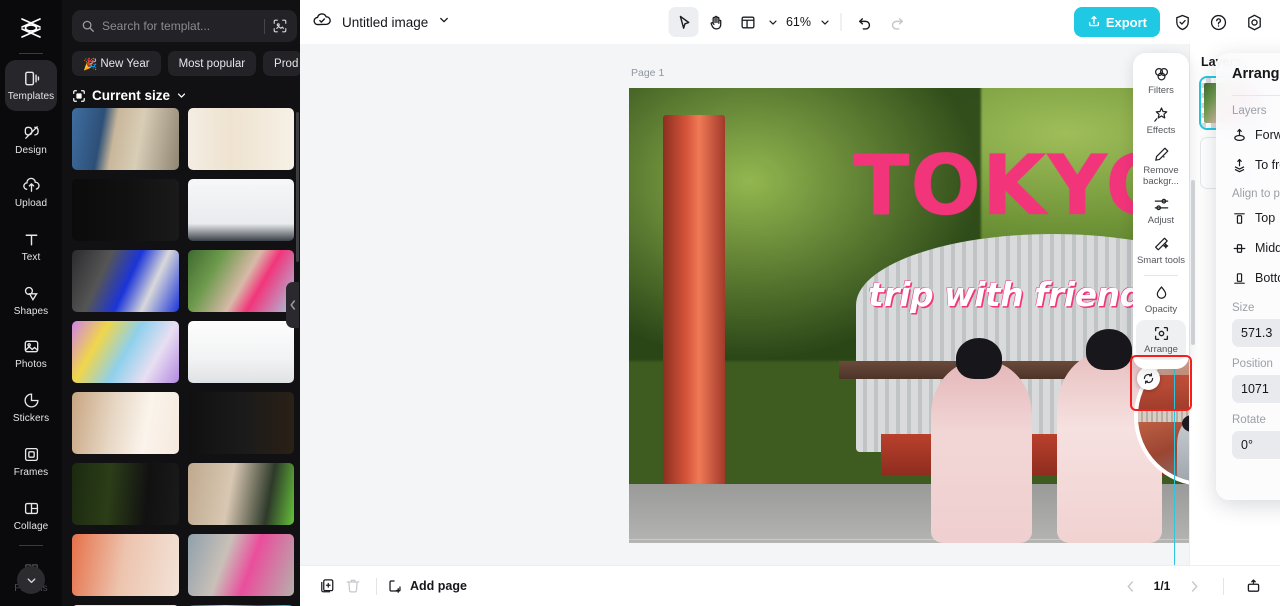  Describe the element at coordinates (1256, 445) in the screenshot. I see `rotate-field: 0°` at that location.